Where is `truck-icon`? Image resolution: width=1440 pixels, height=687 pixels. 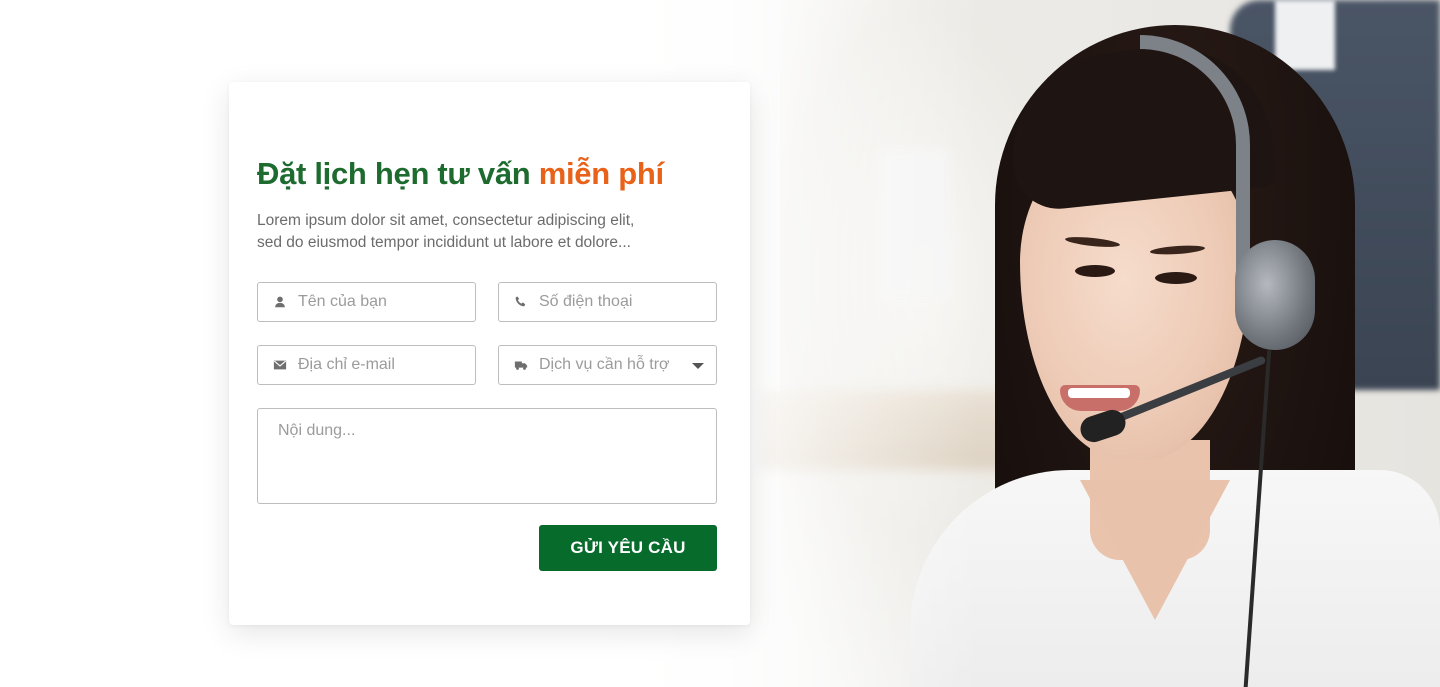 truck-icon is located at coordinates (521, 365).